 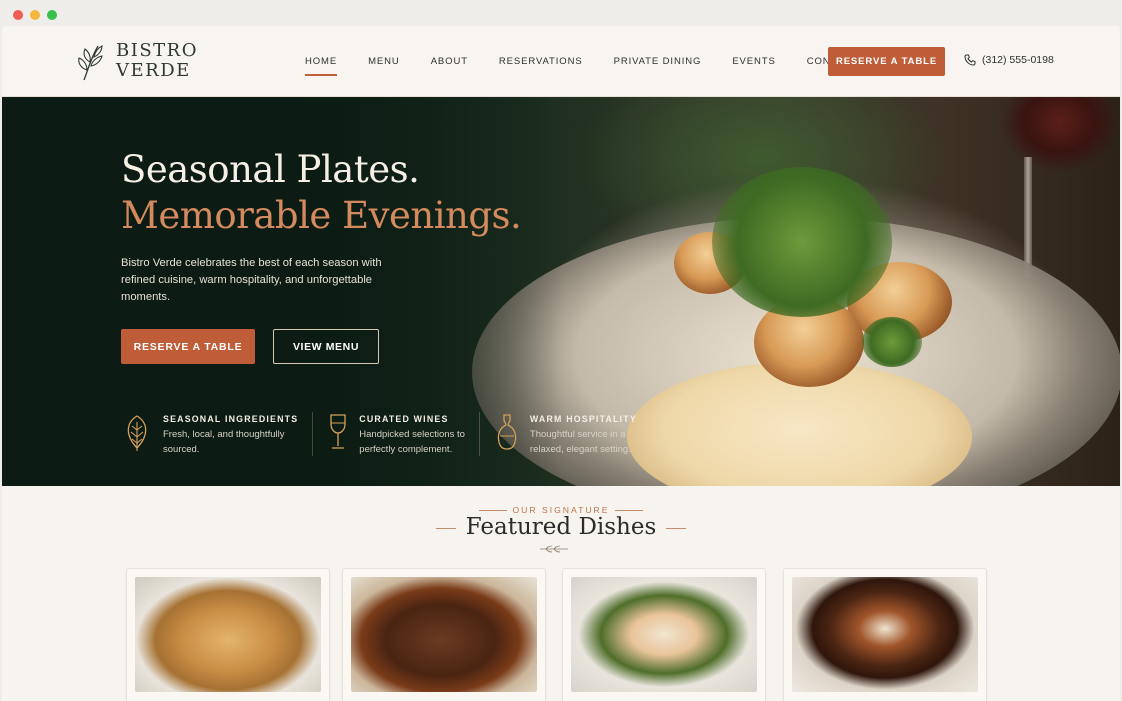 I want to click on wine-glass-image, so click(x=1045, y=177).